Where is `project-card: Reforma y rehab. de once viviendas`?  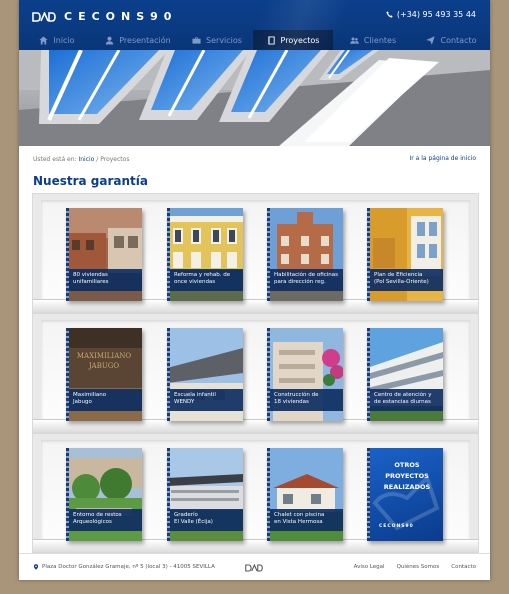
project-card: Reforma y rehab. de once viviendas is located at coordinates (205, 254).